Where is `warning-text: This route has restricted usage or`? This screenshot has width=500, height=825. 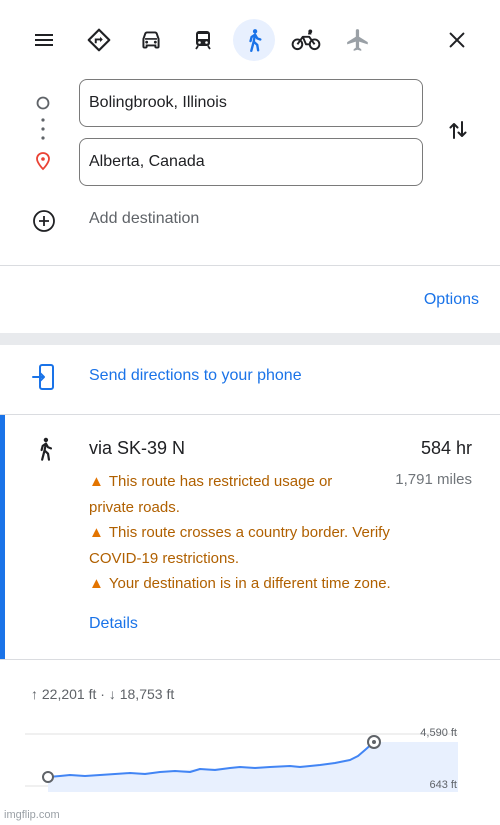 warning-text: This route has restricted usage or is located at coordinates (220, 481).